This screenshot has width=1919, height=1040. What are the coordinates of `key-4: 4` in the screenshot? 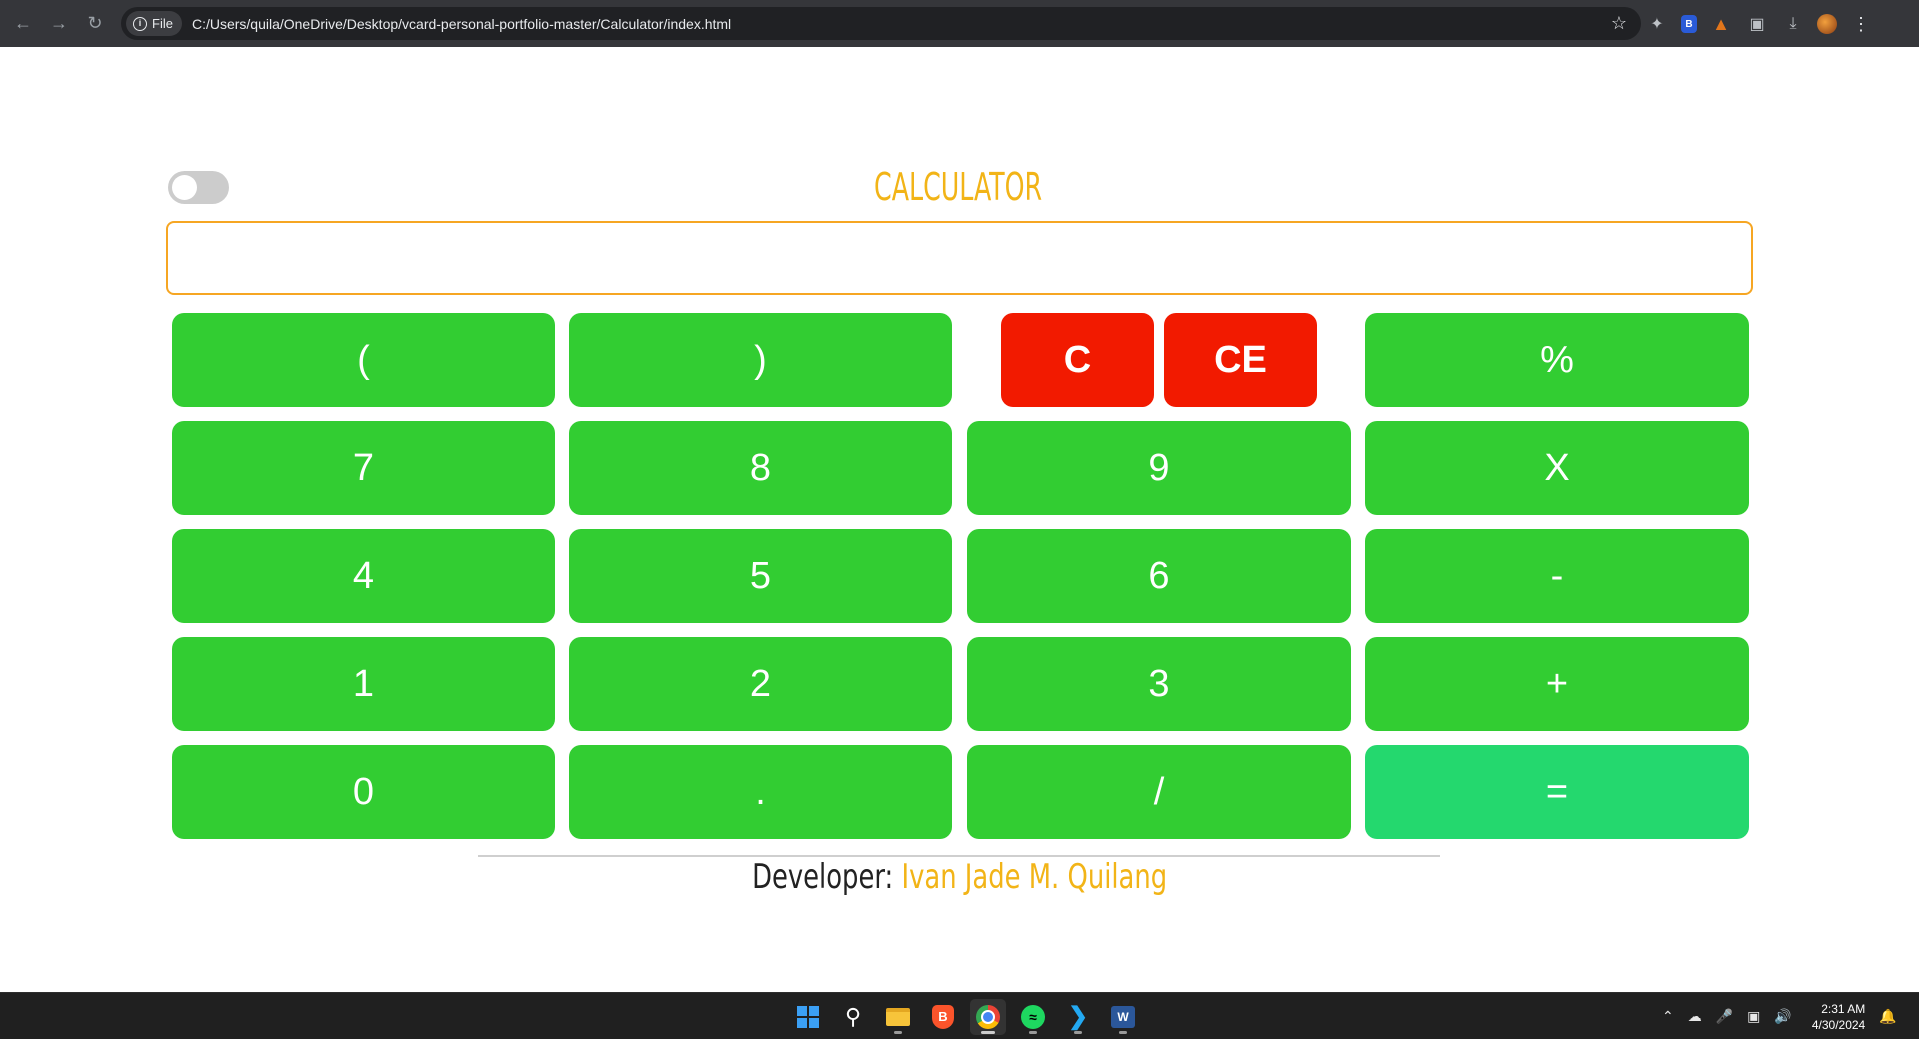 It's located at (363, 576).